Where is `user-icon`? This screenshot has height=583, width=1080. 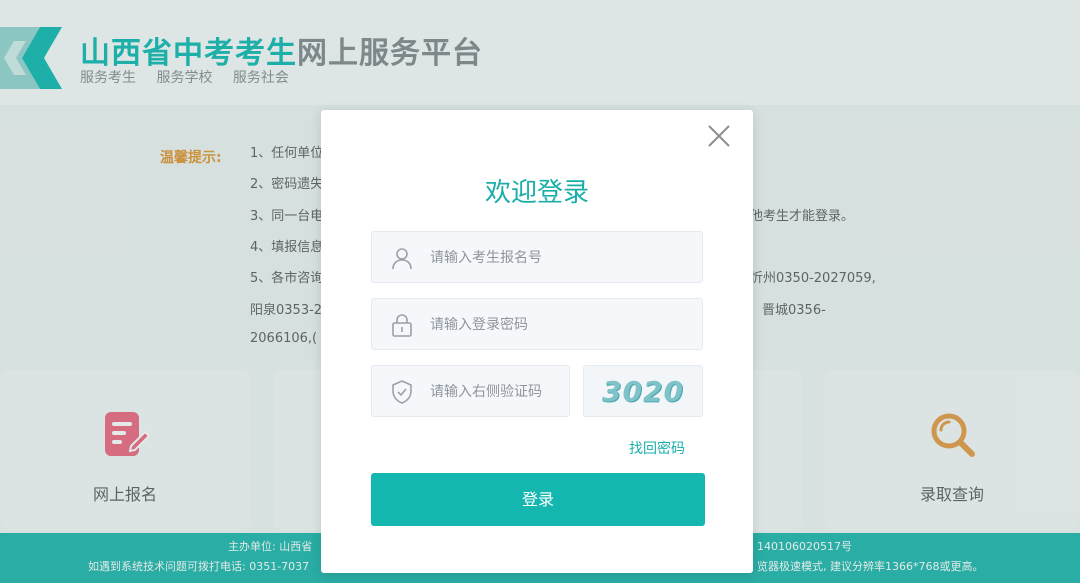
user-icon is located at coordinates (402, 259).